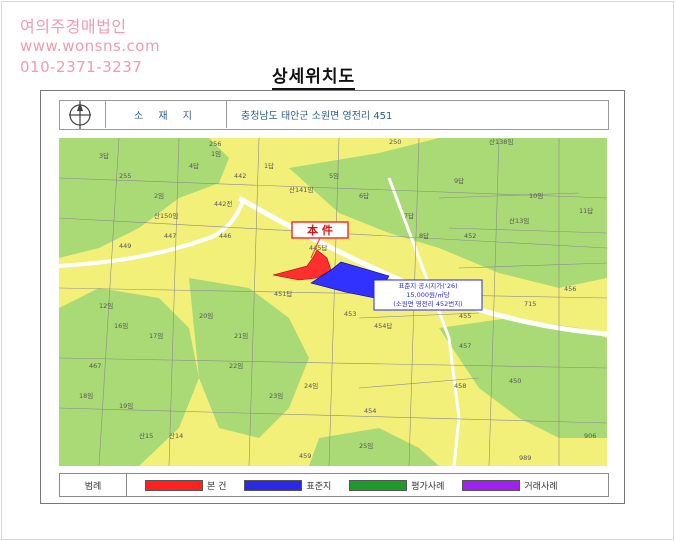 Image resolution: width=675 pixels, height=541 pixels. Describe the element at coordinates (515, 381) in the screenshot. I see `parcel-label: 450` at that location.